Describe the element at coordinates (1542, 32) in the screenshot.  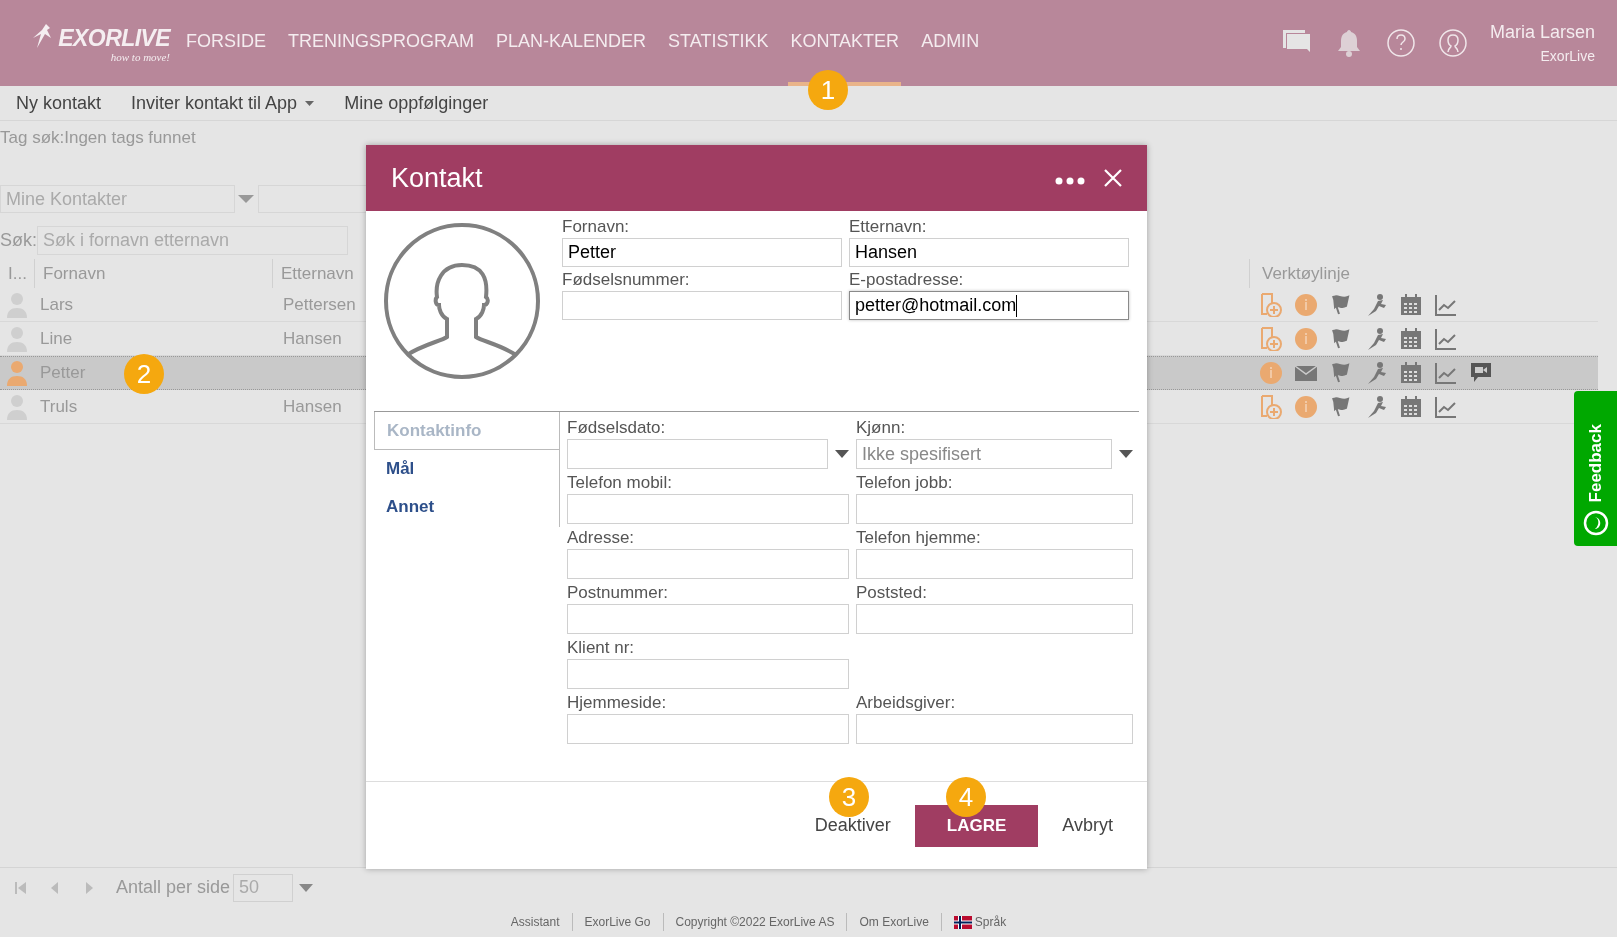
I see `user-name: Maria Larsen` at that location.